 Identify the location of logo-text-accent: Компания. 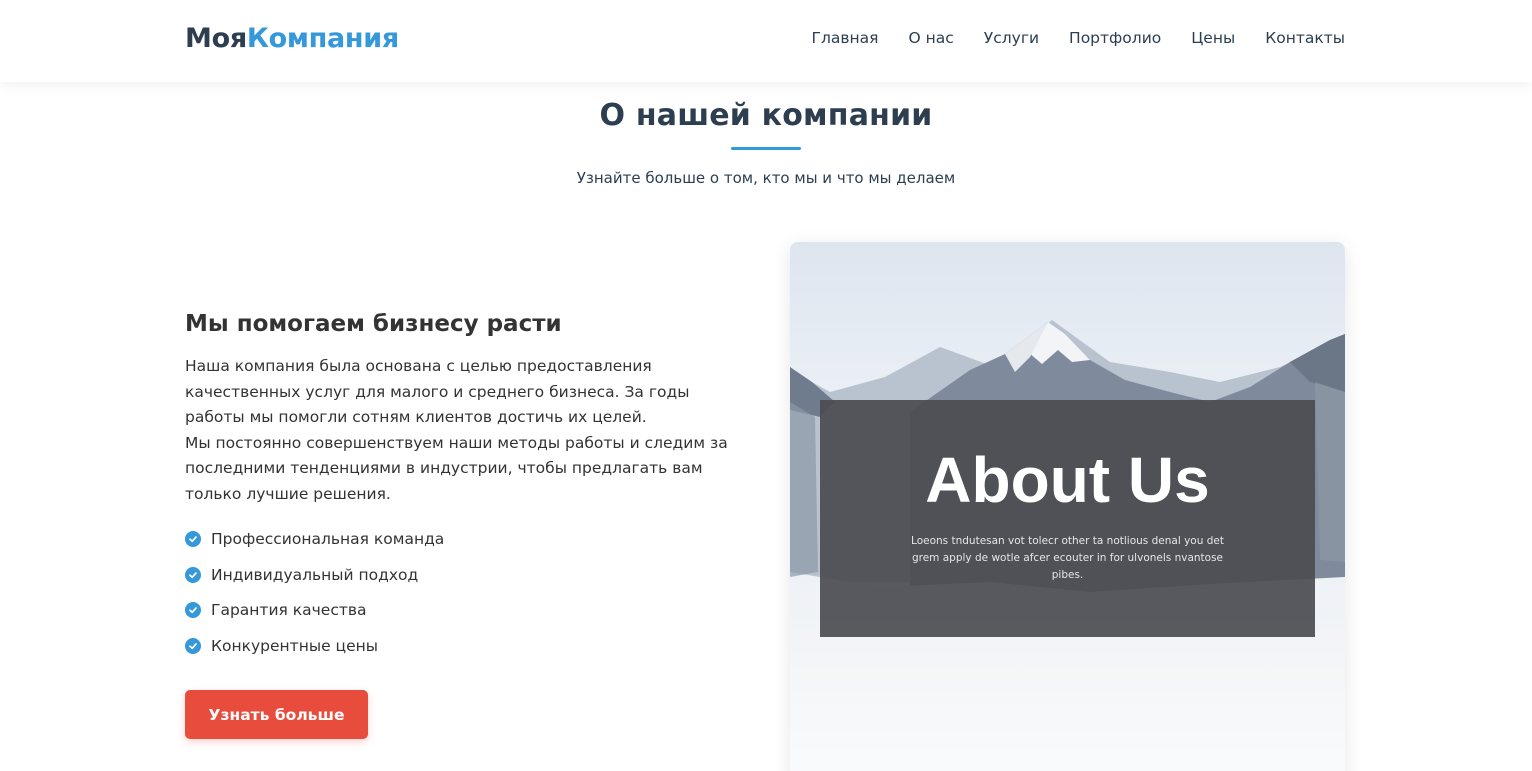
(322, 38).